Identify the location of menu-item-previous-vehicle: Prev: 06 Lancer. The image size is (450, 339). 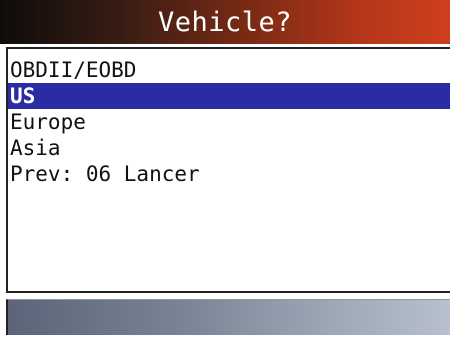
(229, 174).